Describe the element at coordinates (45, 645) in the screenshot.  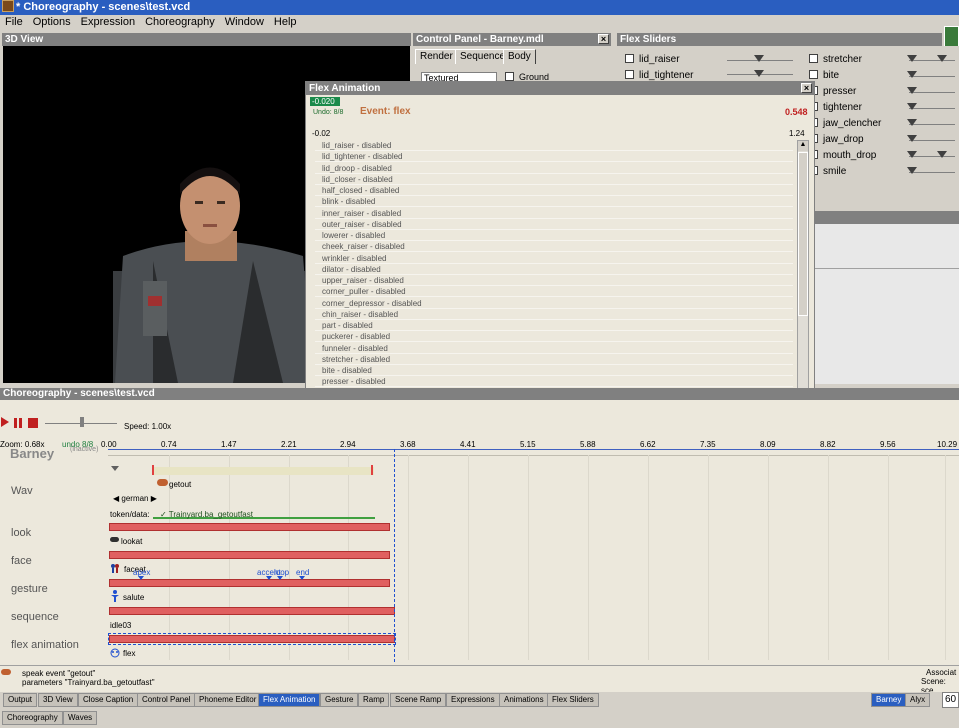
I see `channel-flex-animation: flex animation` at that location.